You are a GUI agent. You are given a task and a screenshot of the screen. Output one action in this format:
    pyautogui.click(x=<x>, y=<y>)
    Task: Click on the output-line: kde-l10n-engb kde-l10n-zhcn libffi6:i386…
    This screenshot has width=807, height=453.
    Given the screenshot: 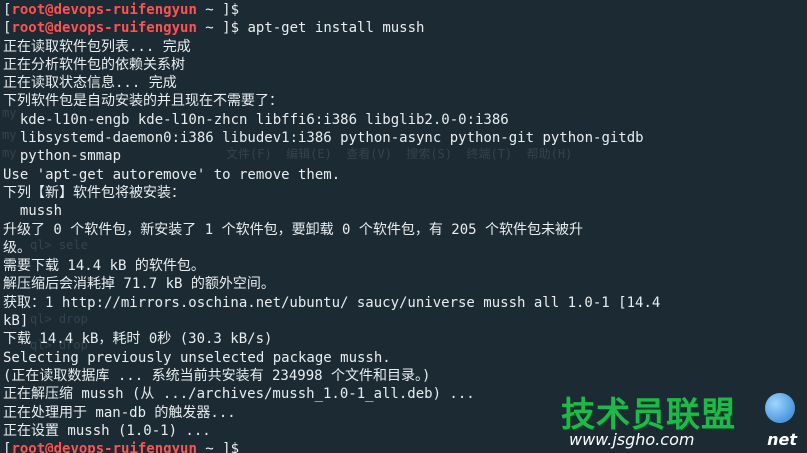 What is the action you would take?
    pyautogui.click(x=256, y=119)
    